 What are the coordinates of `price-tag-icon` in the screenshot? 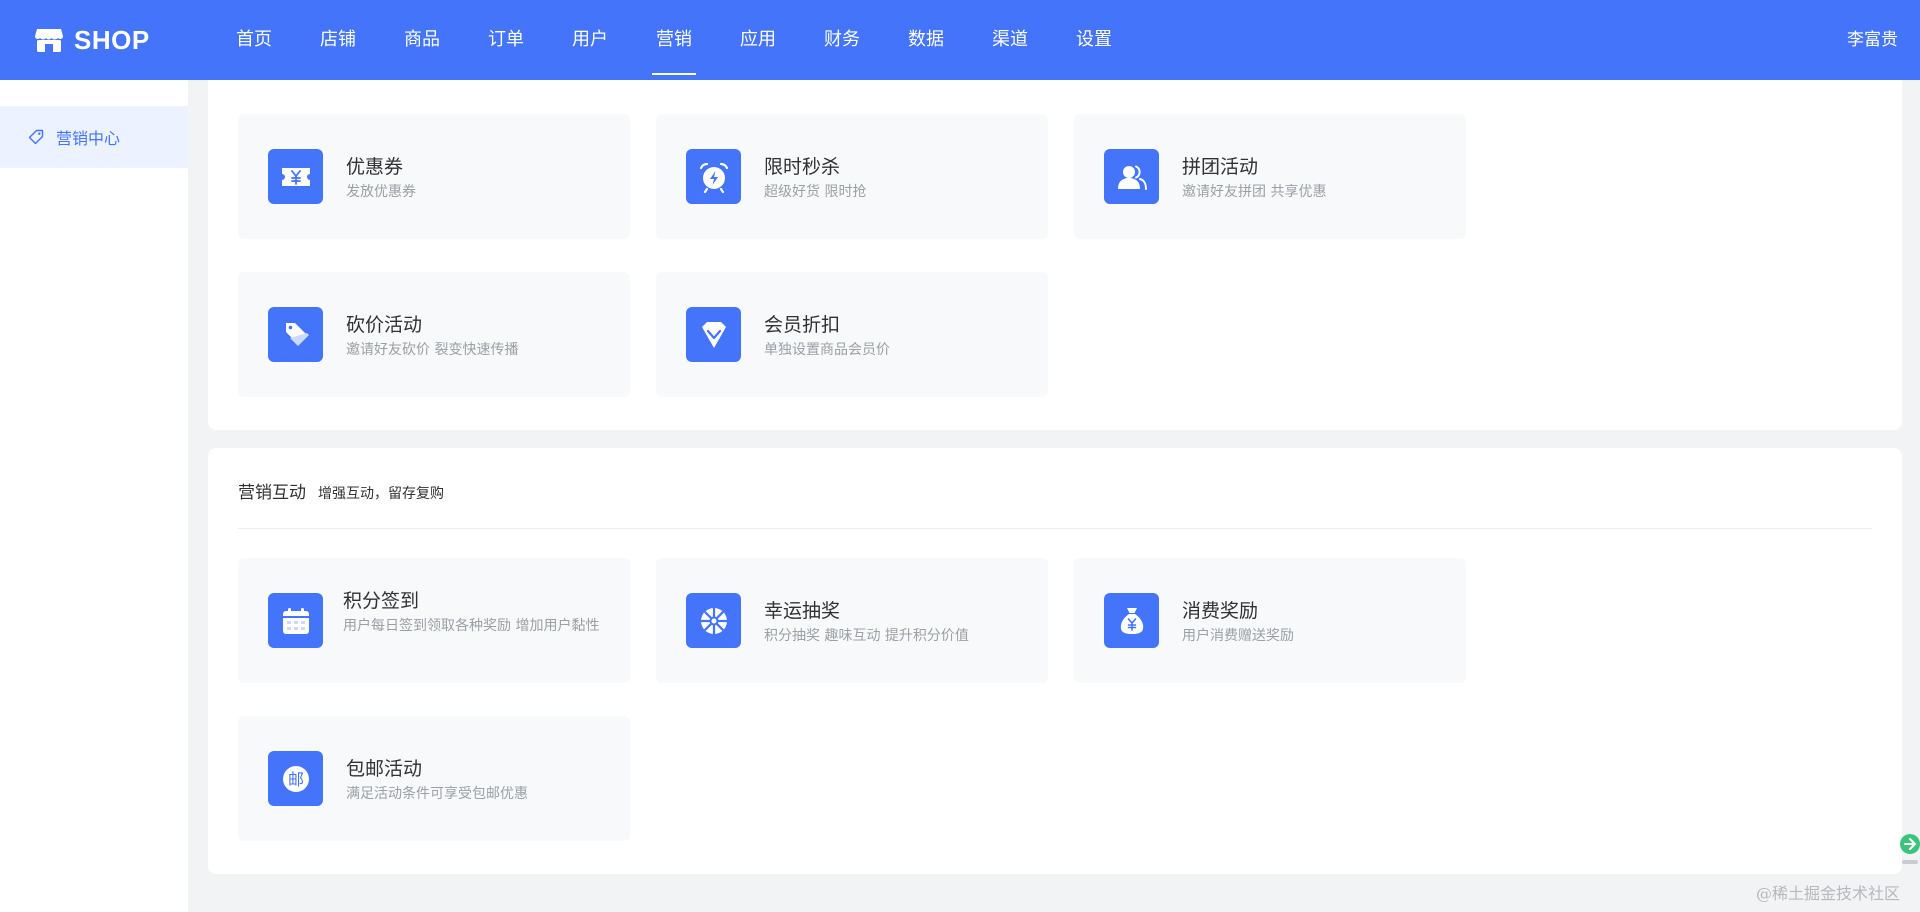 It's located at (295, 334).